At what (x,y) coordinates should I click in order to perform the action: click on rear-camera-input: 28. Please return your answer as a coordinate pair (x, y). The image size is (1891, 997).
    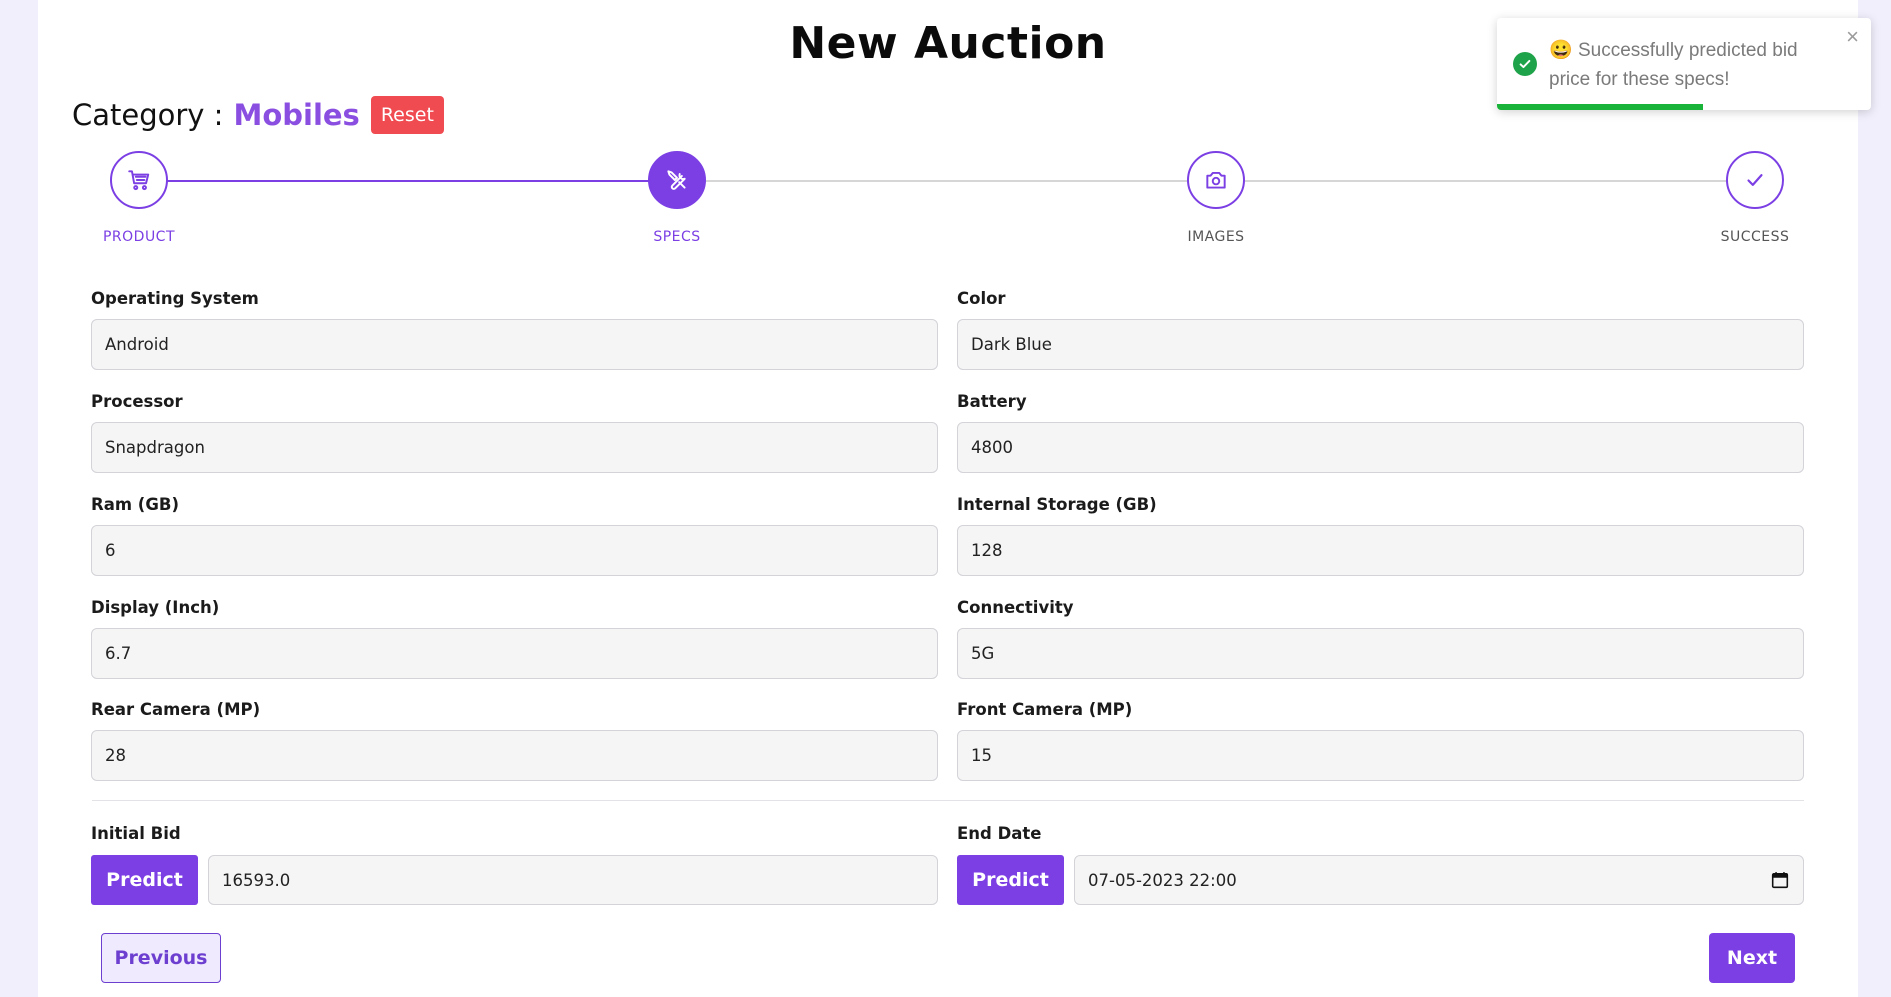
    Looking at the image, I should click on (514, 755).